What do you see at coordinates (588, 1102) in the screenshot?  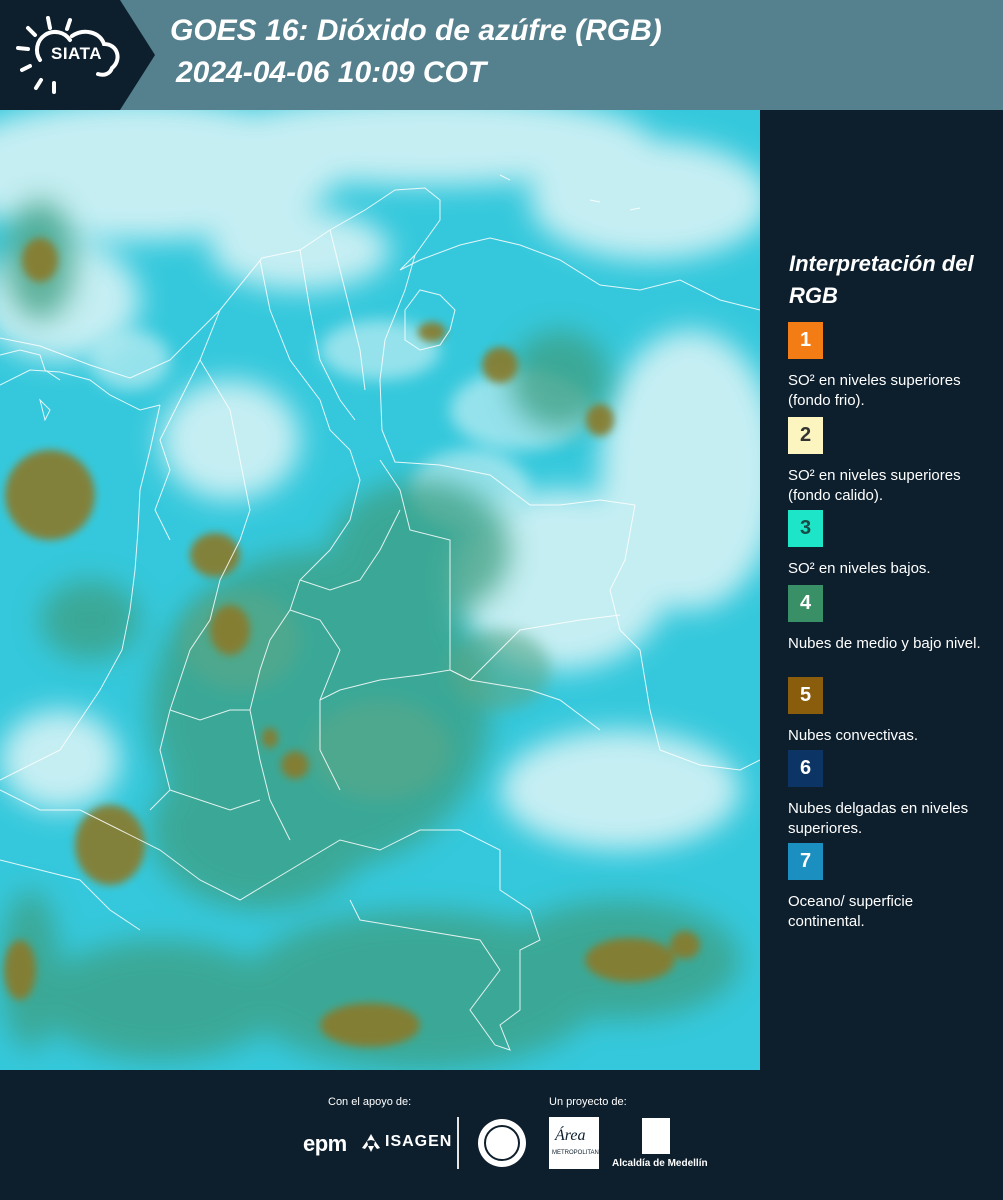 I see `project-label: Un proyecto de:` at bounding box center [588, 1102].